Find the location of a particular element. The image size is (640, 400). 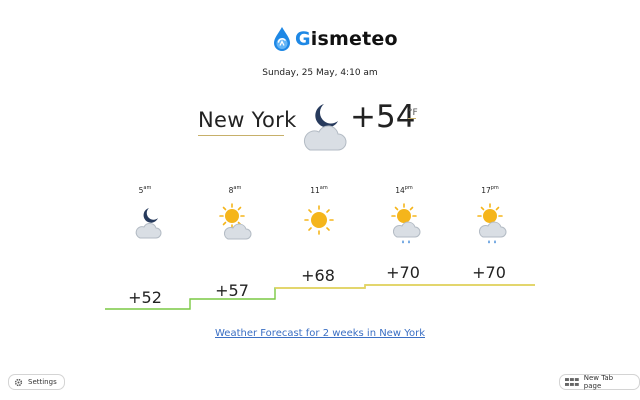

settings-button: Settings is located at coordinates (36, 382).